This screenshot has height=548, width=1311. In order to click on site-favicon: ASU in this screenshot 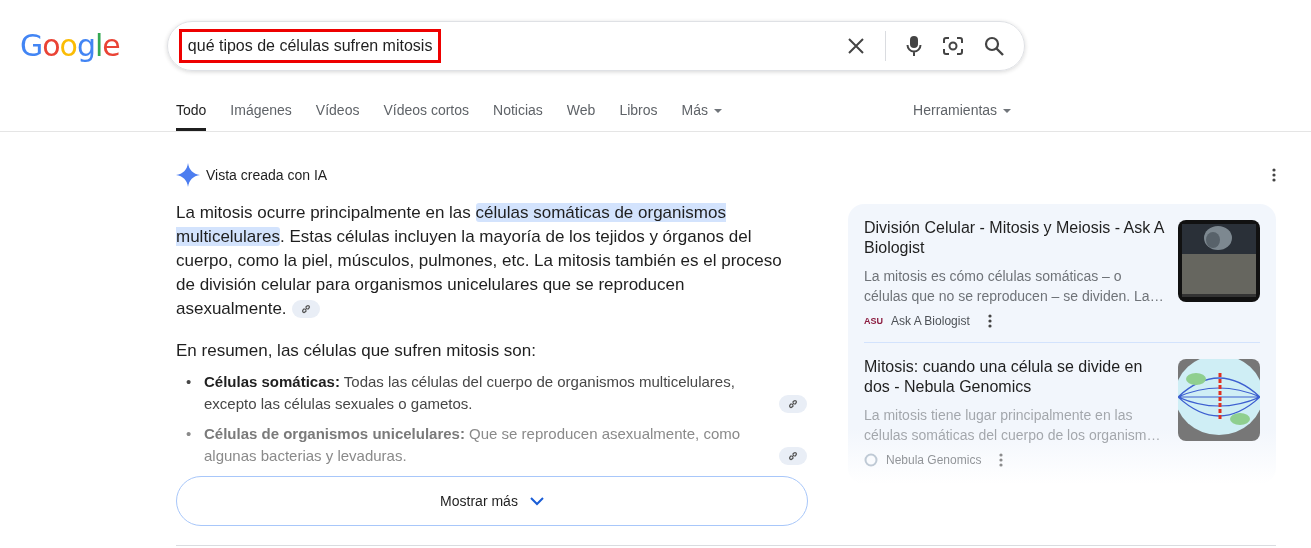, I will do `click(873, 321)`.